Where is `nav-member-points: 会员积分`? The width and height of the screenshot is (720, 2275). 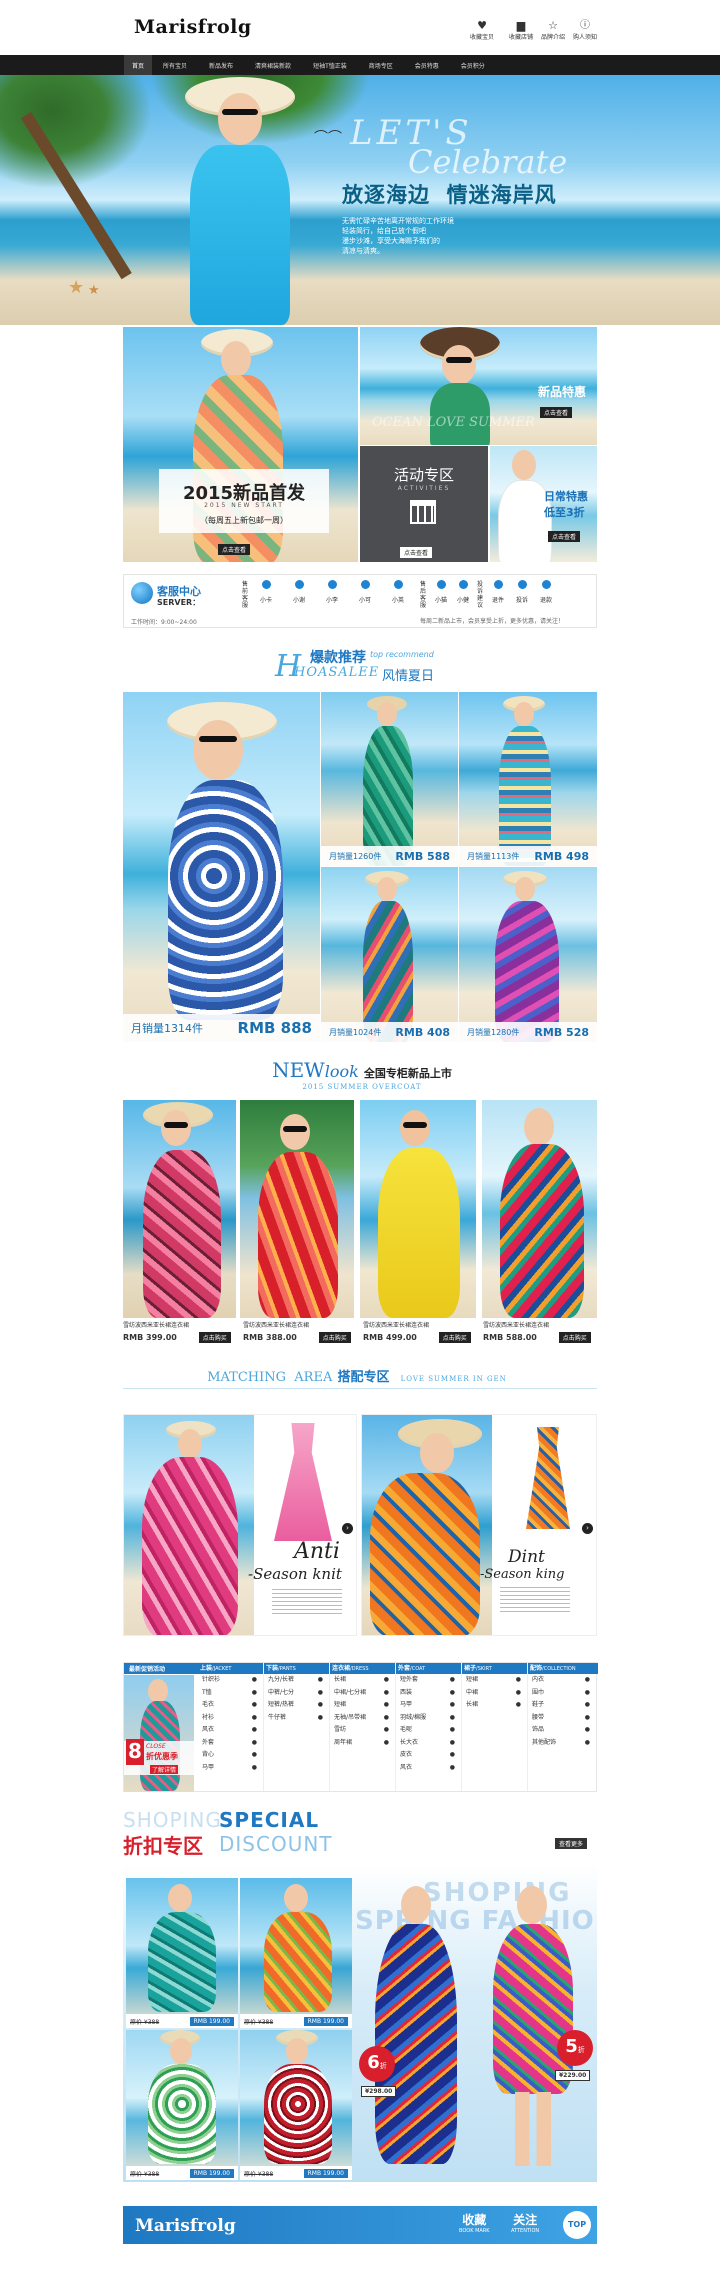
nav-member-points: 会员积分 is located at coordinates (473, 65).